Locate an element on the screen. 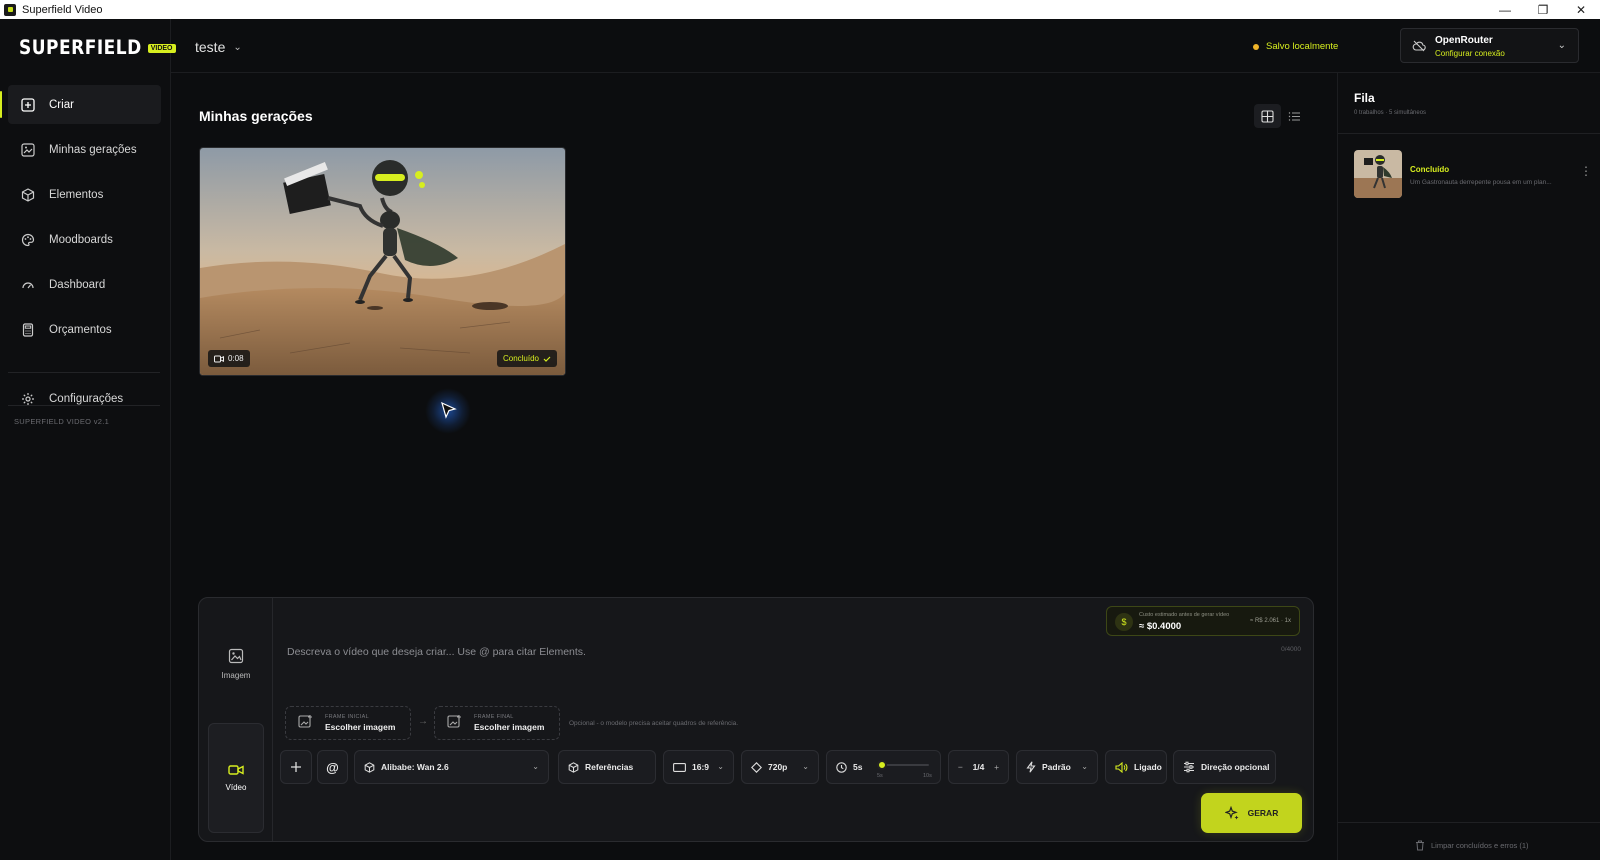  generation-card: 0:08 Concluído is located at coordinates (382, 261).